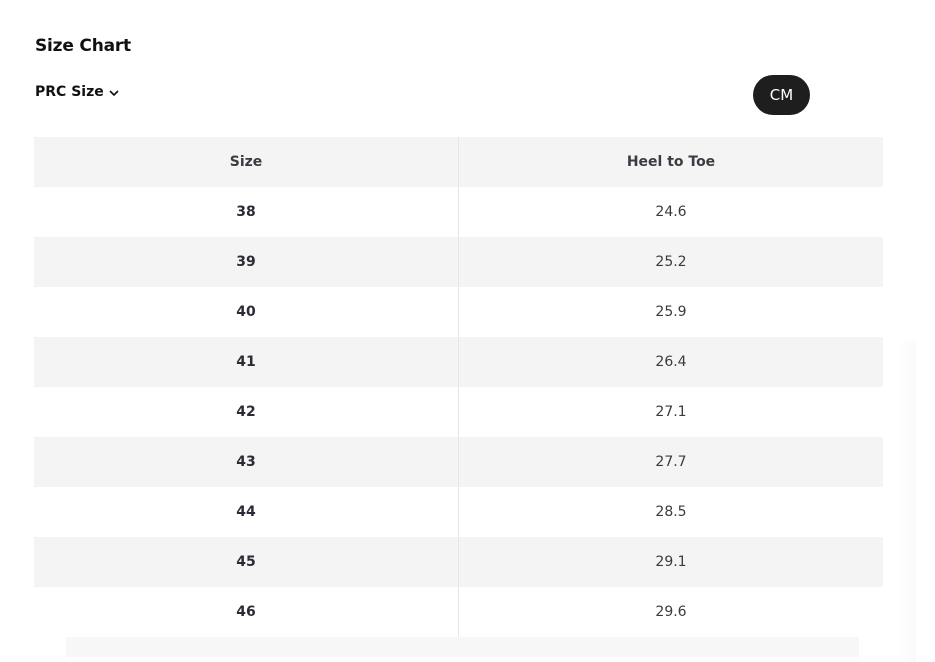 The width and height of the screenshot is (935, 662). I want to click on heel-to-toe-cell: 25.9, so click(671, 312).